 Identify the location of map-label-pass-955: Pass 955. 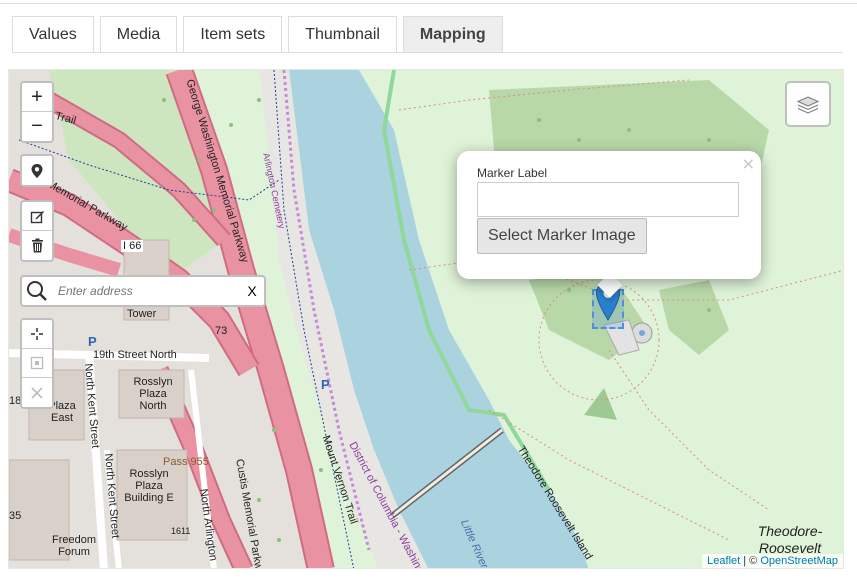
(186, 462).